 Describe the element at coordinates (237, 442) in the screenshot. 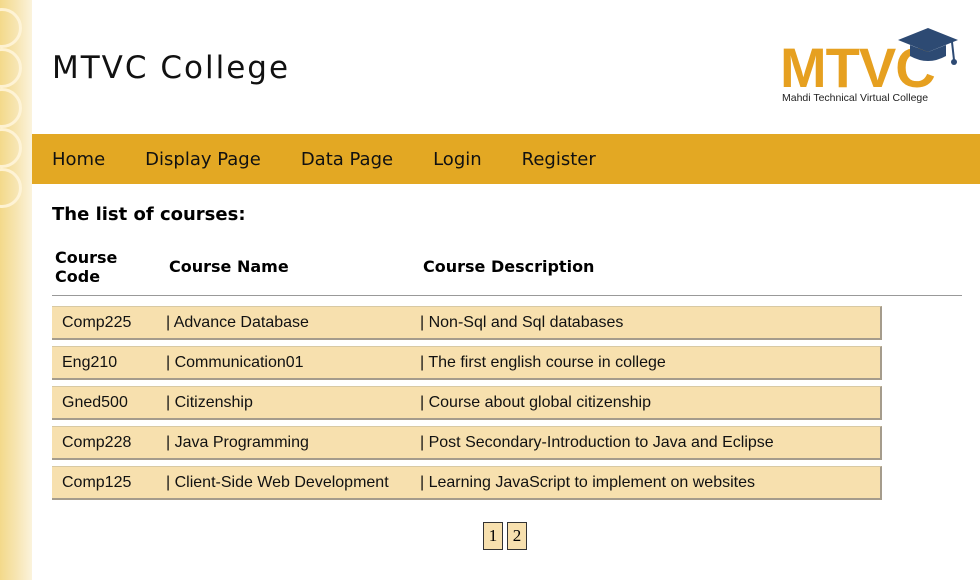

I see `course-name: | Java Programming` at that location.